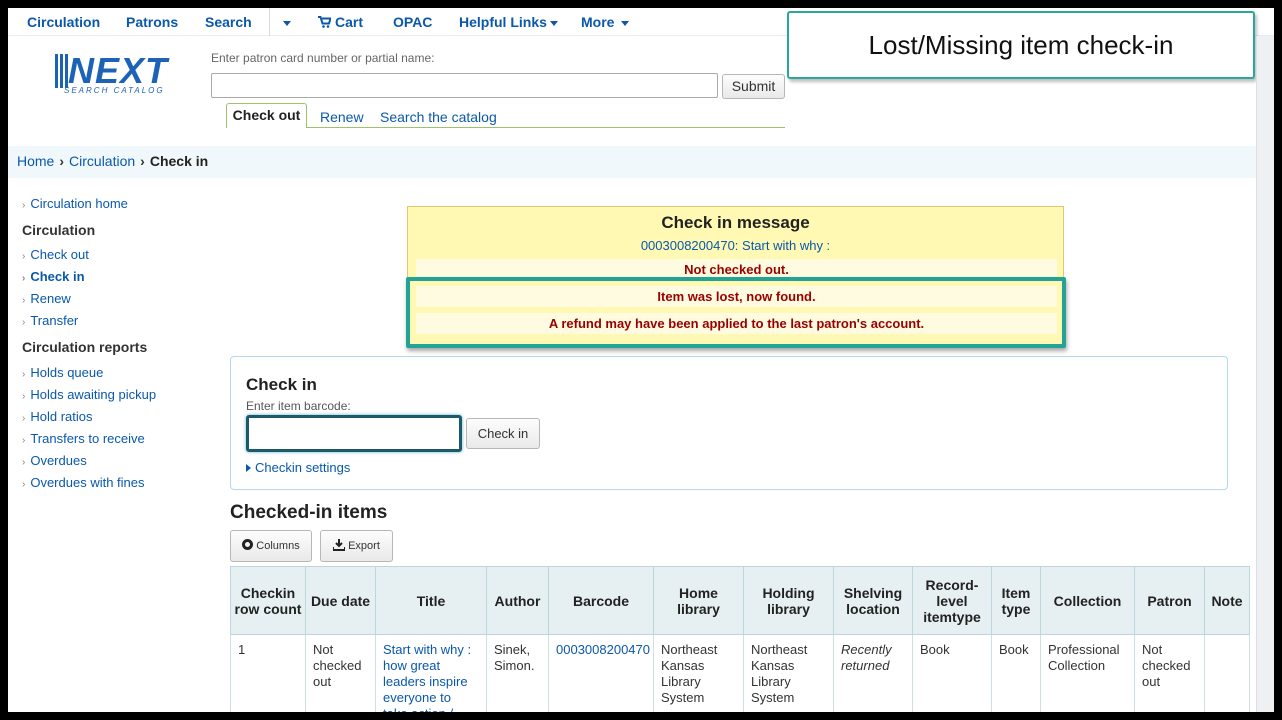 The height and width of the screenshot is (720, 1282). Describe the element at coordinates (1265, 374) in the screenshot. I see `vertical-scrollbar` at that location.